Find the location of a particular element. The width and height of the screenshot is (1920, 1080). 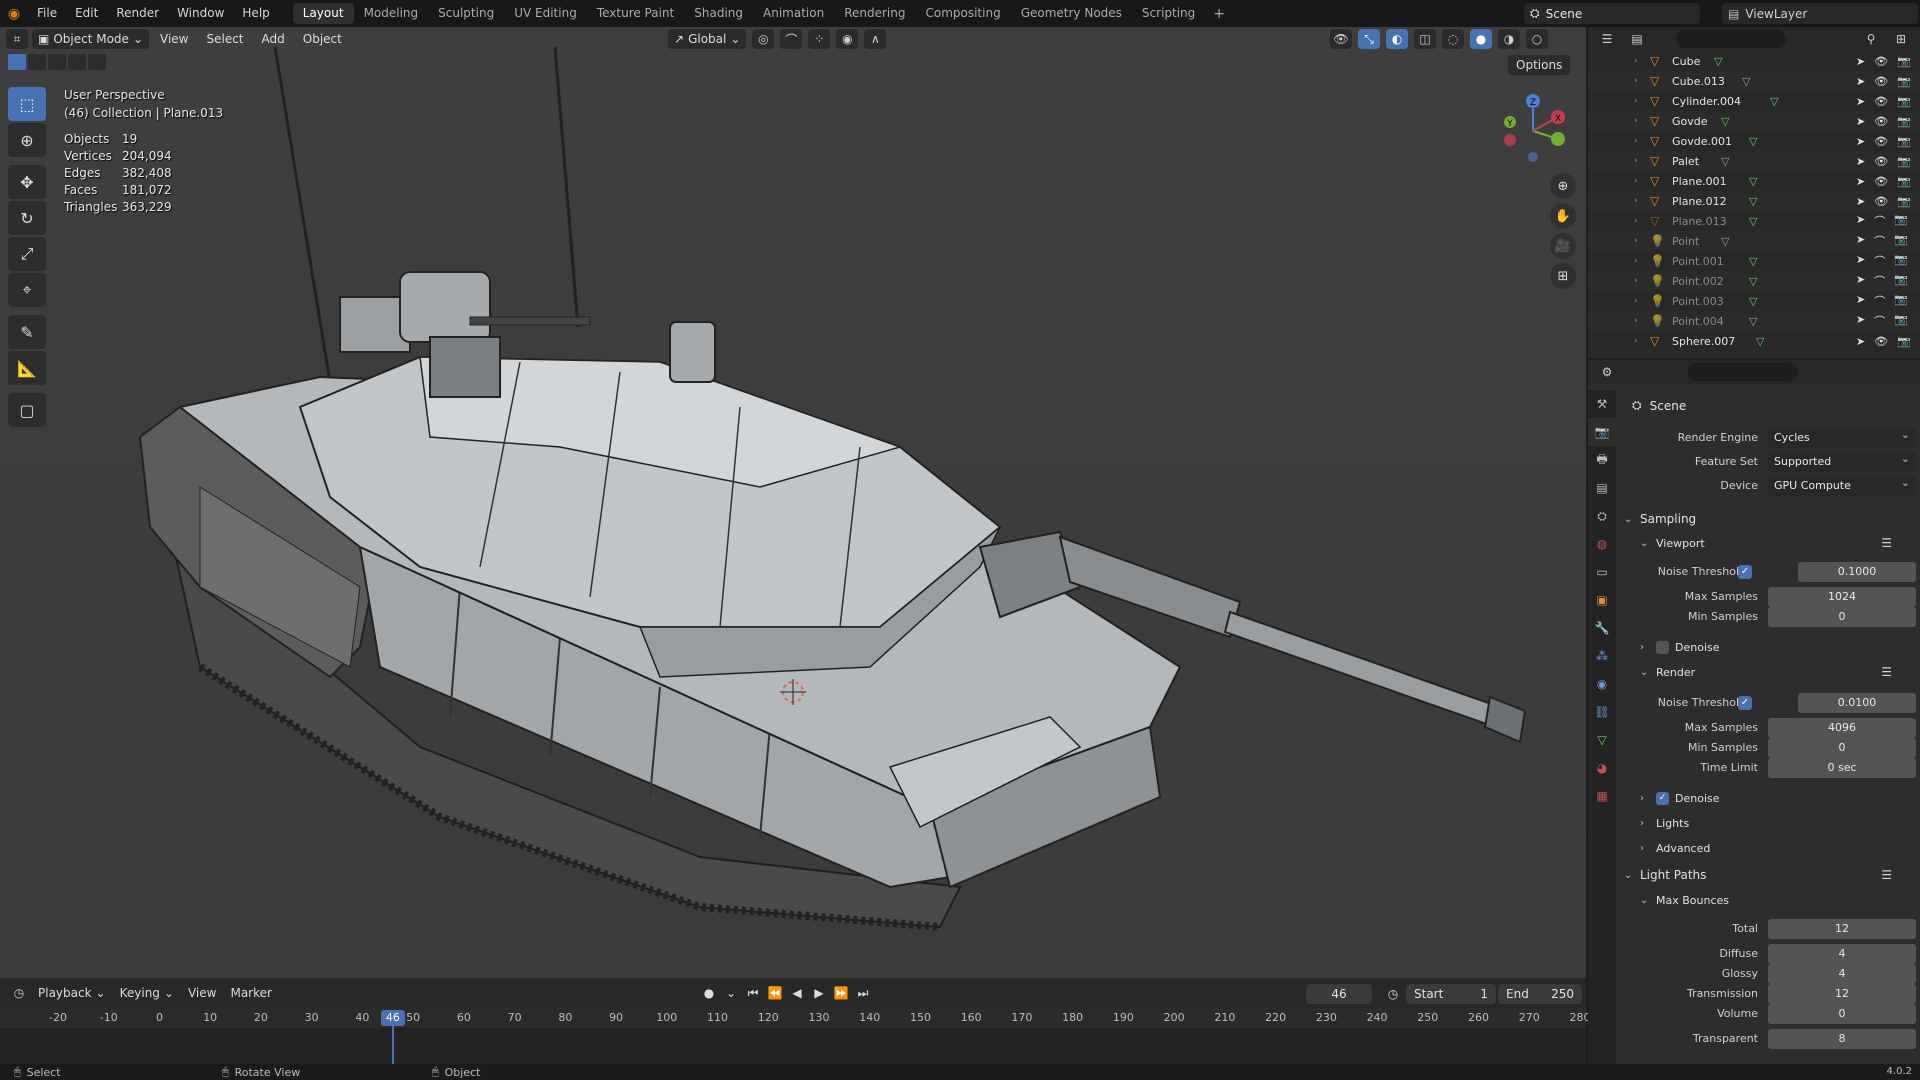

jump-start-icon: ⏮ is located at coordinates (753, 993).